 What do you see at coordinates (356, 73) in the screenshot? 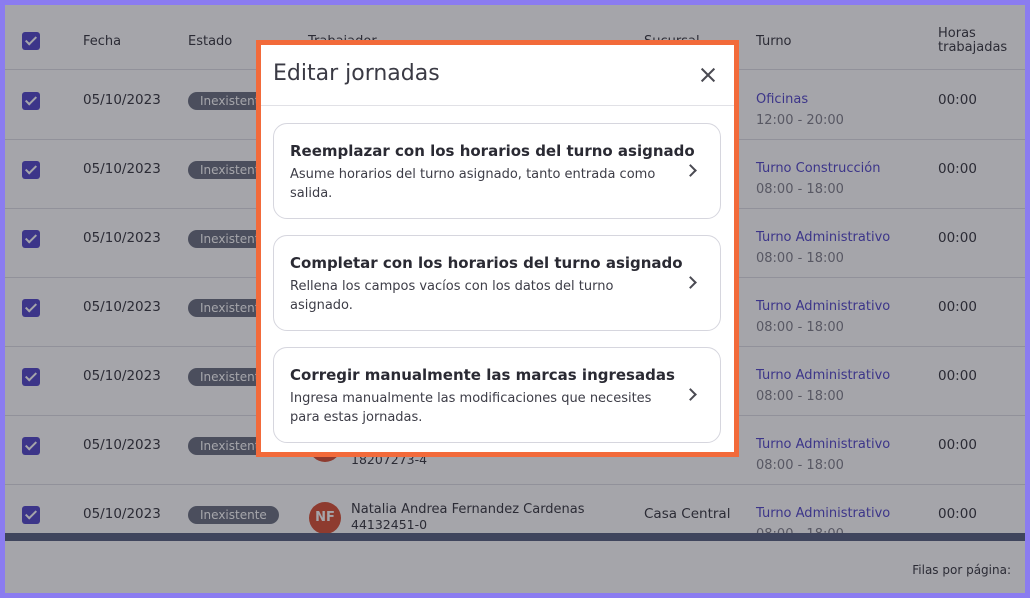
I see `modal-title: Editar jornadas` at bounding box center [356, 73].